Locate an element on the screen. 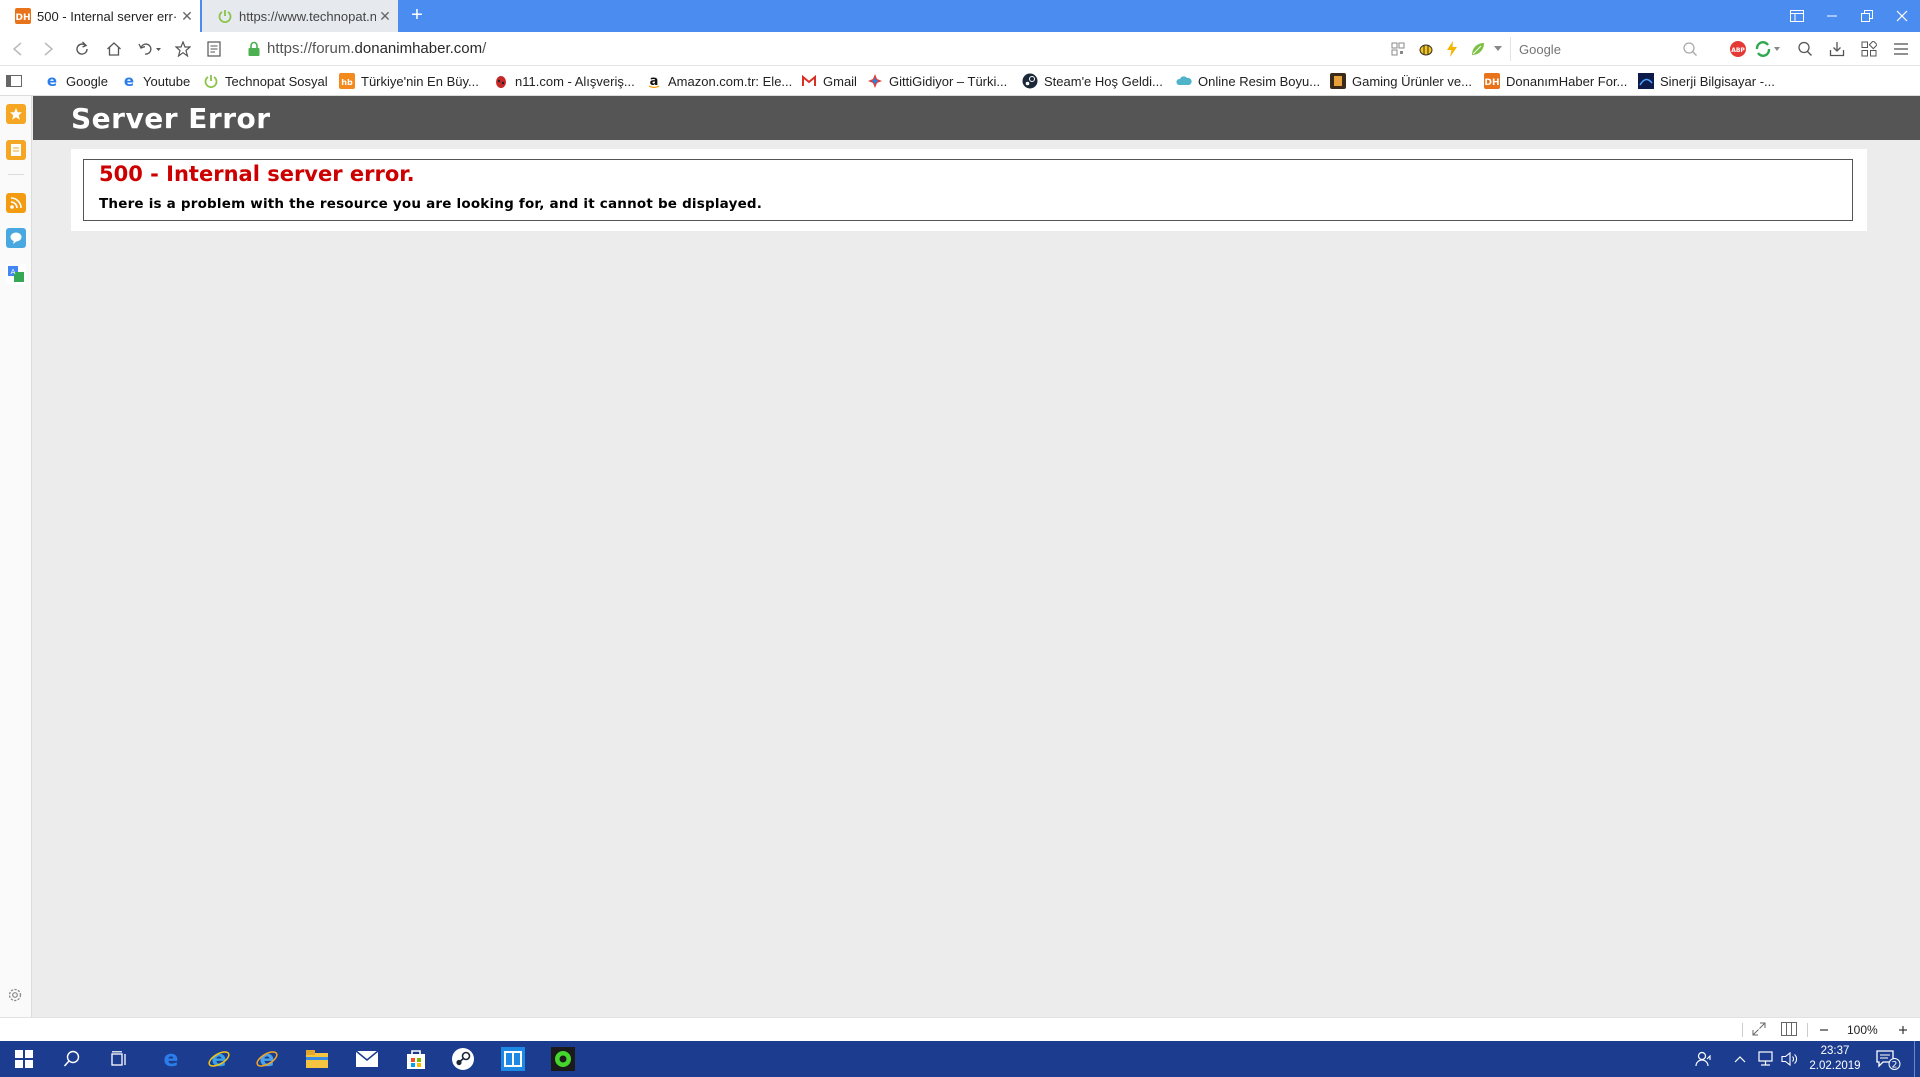 The height and width of the screenshot is (1077, 1920). bee-extension-icon is located at coordinates (1426, 49).